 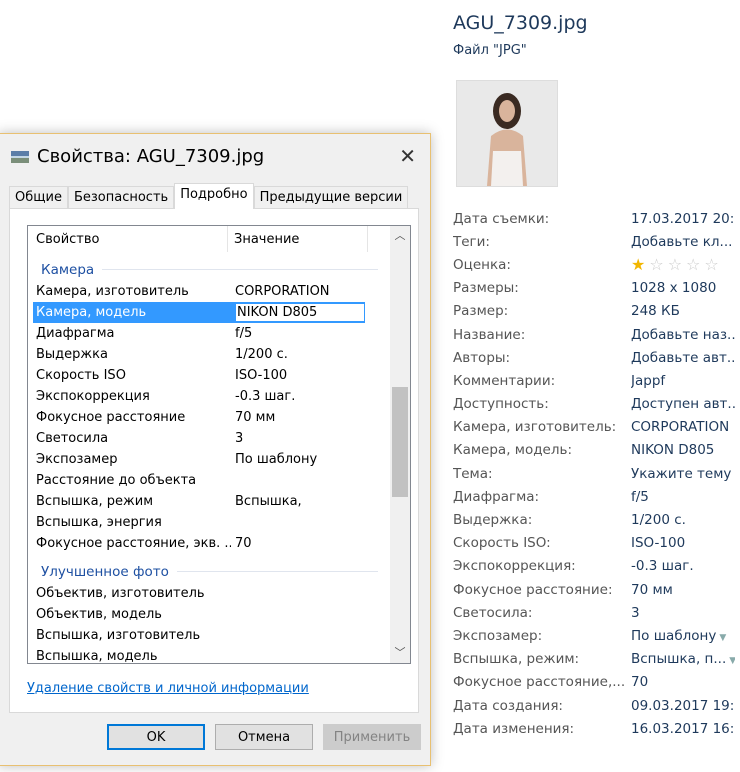 What do you see at coordinates (199, 291) in the screenshot?
I see `list-row: Камера, изготовитель CORPORATION` at bounding box center [199, 291].